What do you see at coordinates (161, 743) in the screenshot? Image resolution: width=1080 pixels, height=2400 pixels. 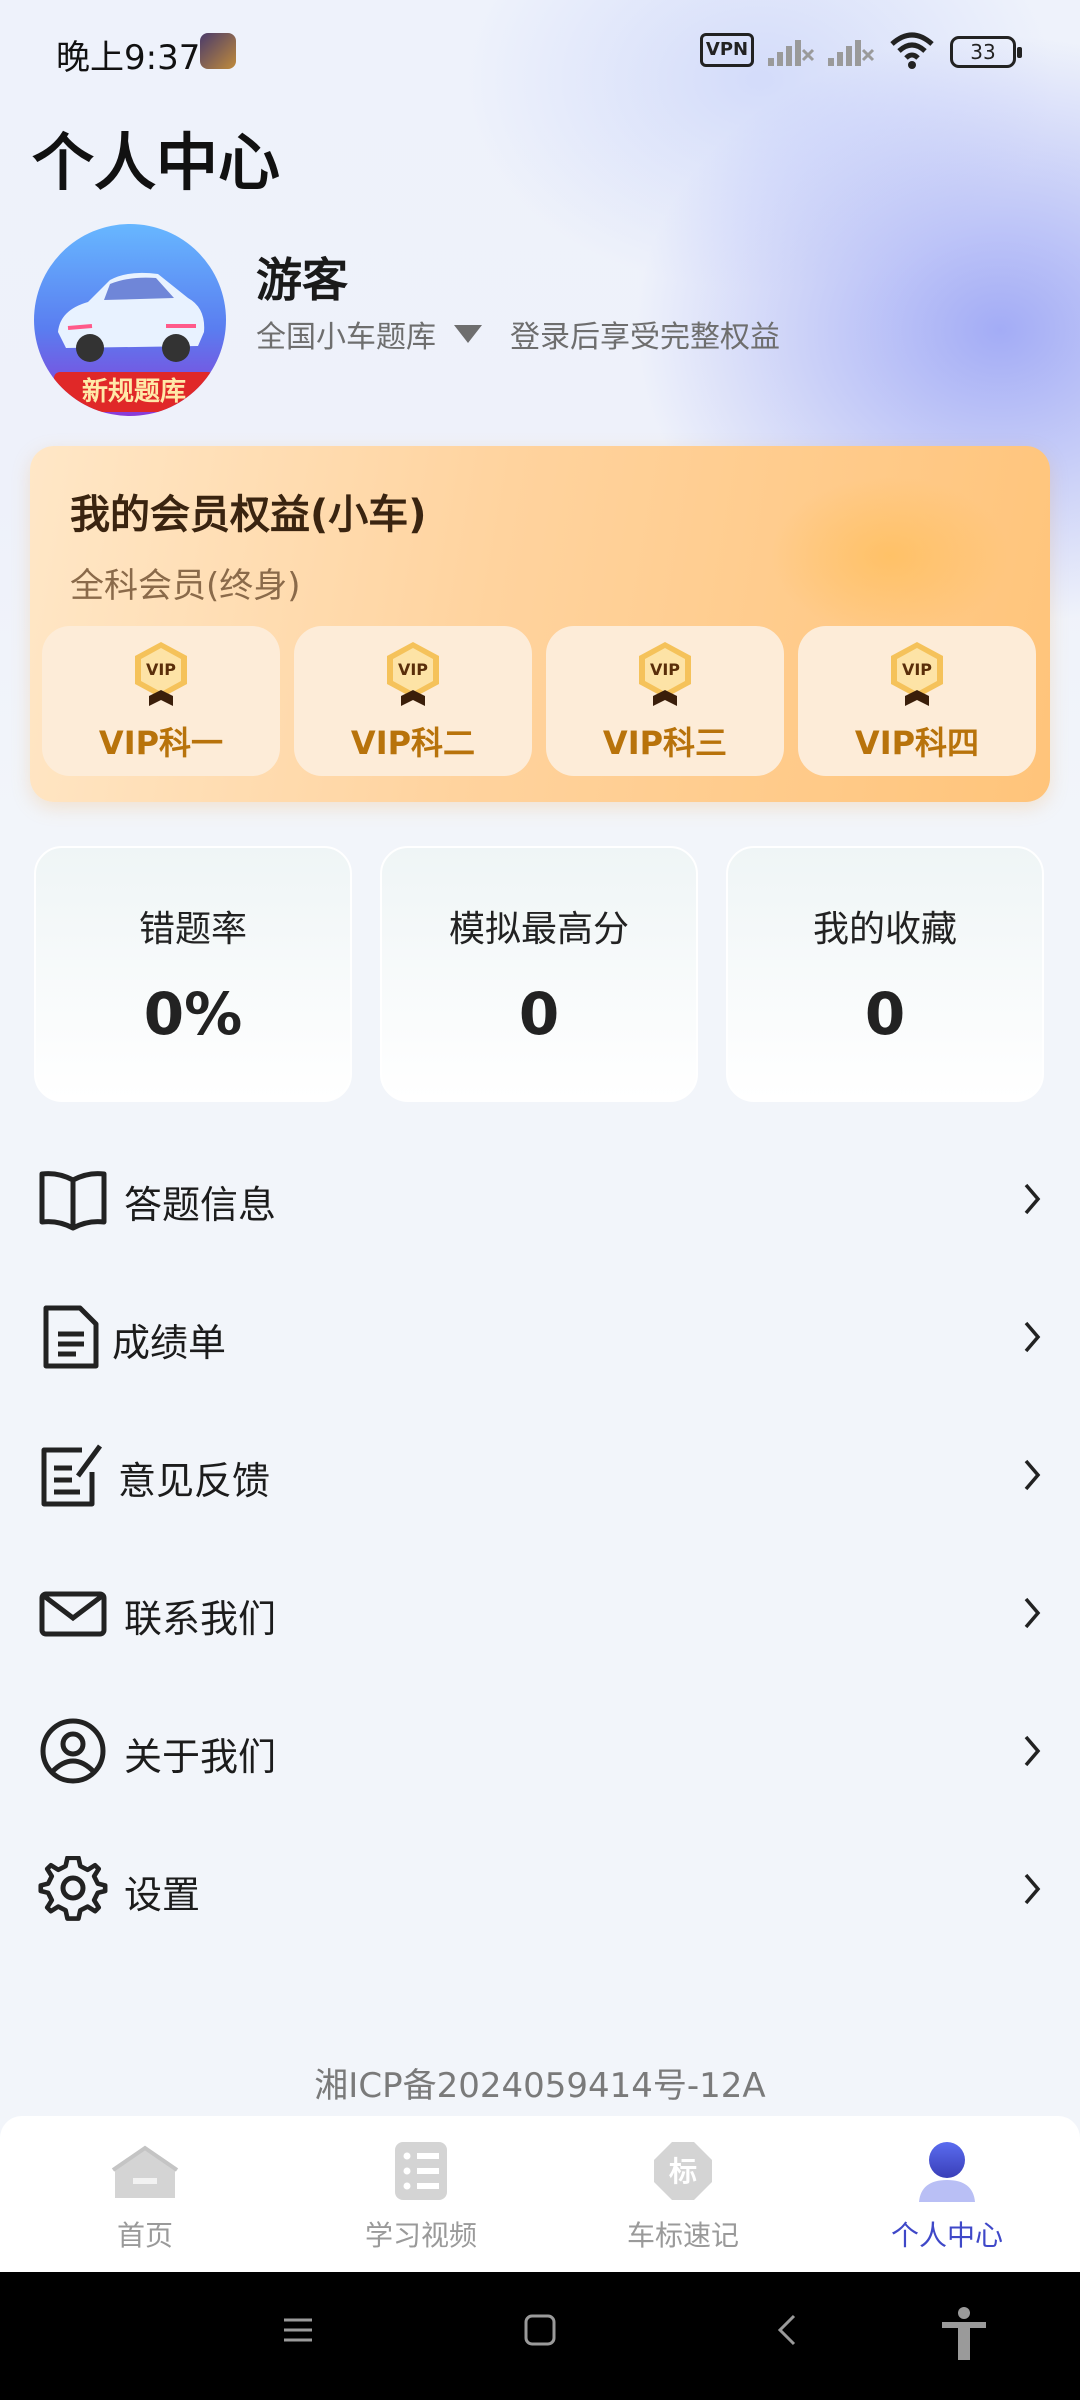 I see `vip-item-label: VIP科一` at bounding box center [161, 743].